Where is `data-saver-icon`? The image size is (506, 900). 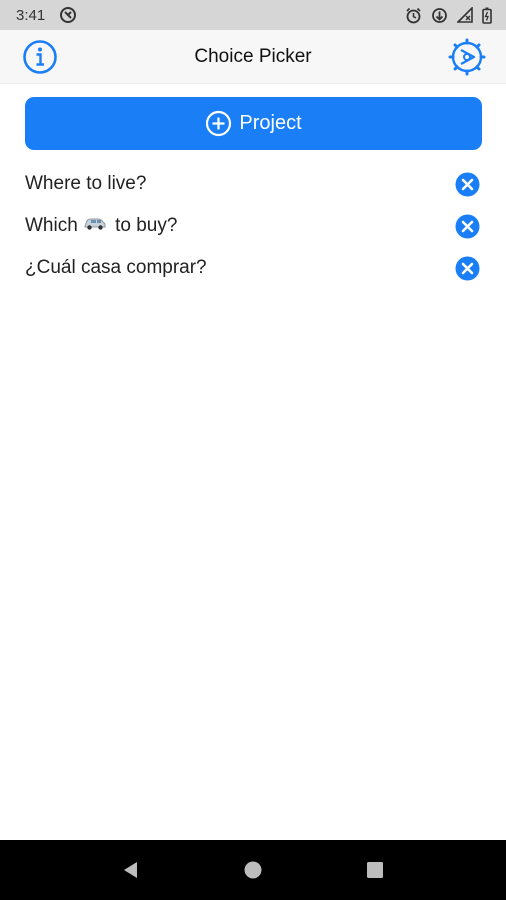
data-saver-icon is located at coordinates (439, 15).